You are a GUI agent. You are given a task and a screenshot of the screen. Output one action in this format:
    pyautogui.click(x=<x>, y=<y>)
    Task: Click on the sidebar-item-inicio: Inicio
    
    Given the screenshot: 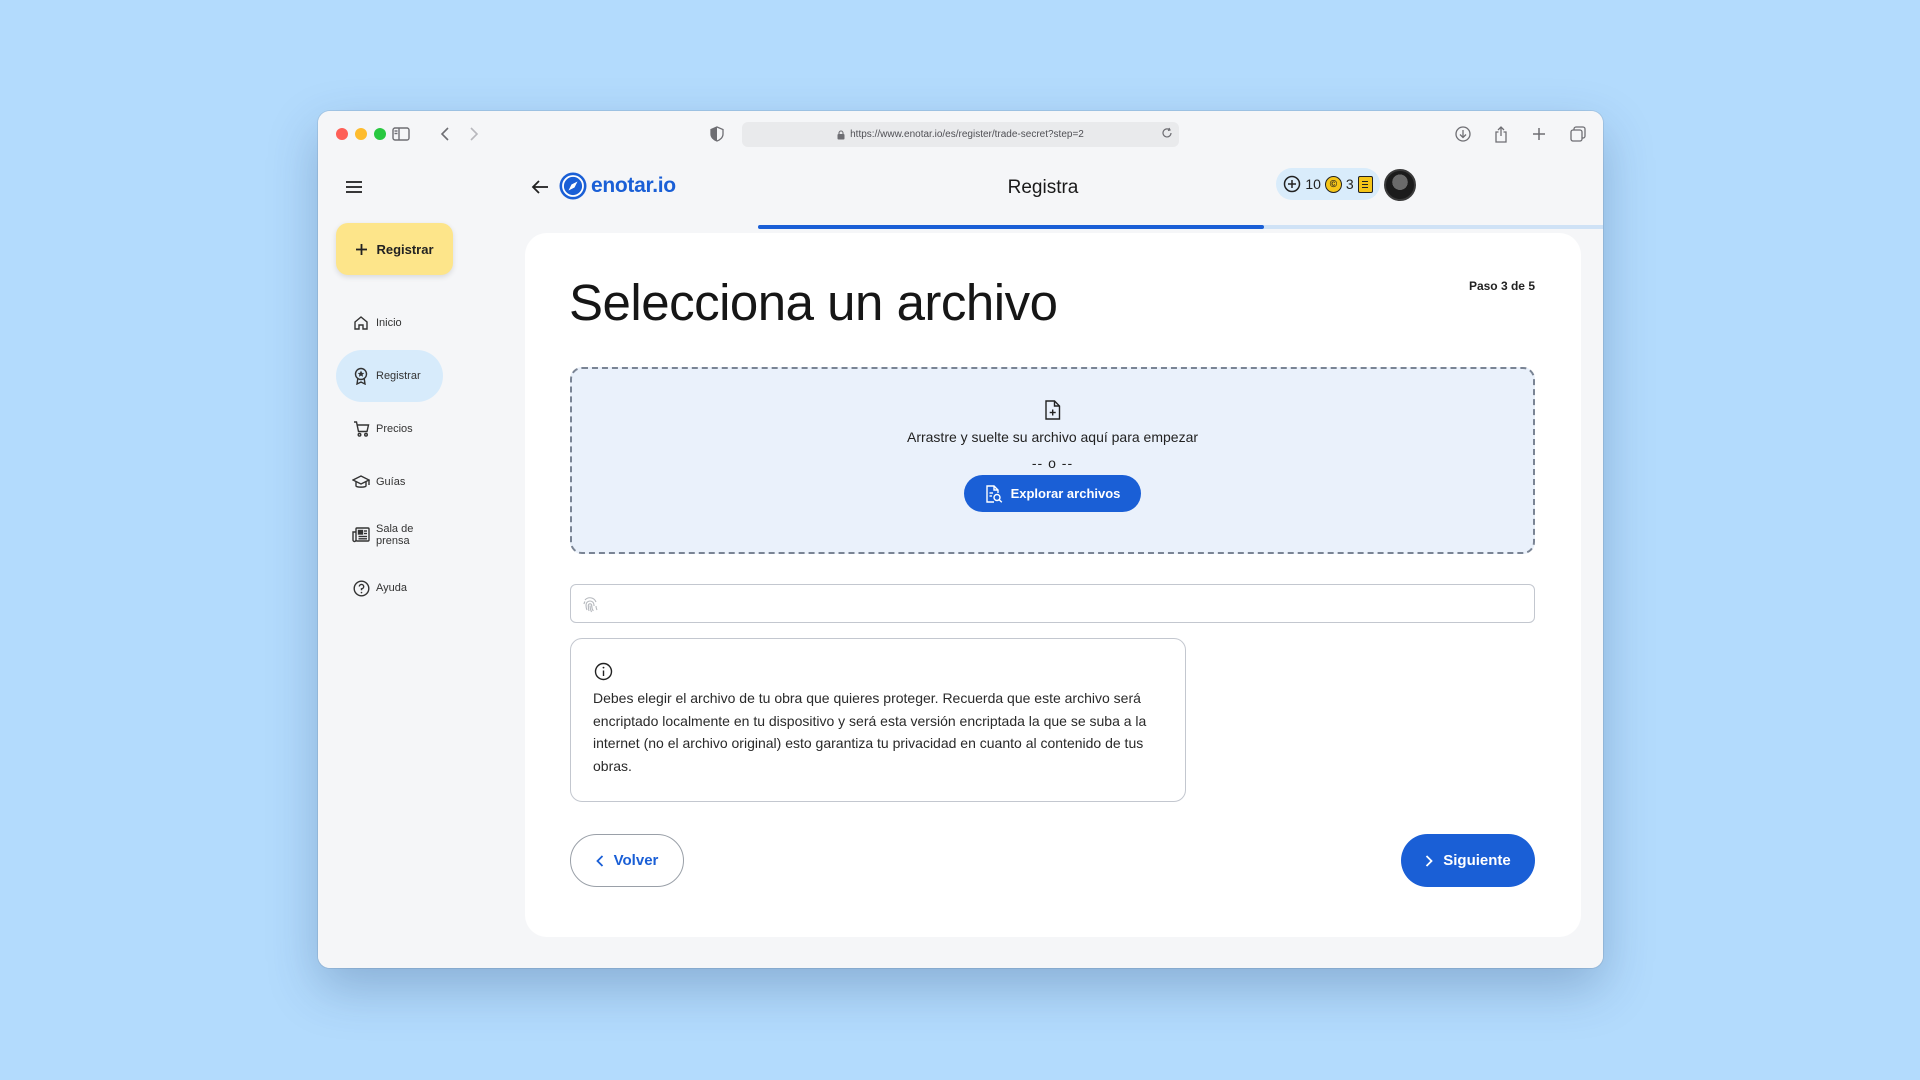 What is the action you would take?
    pyautogui.click(x=389, y=323)
    